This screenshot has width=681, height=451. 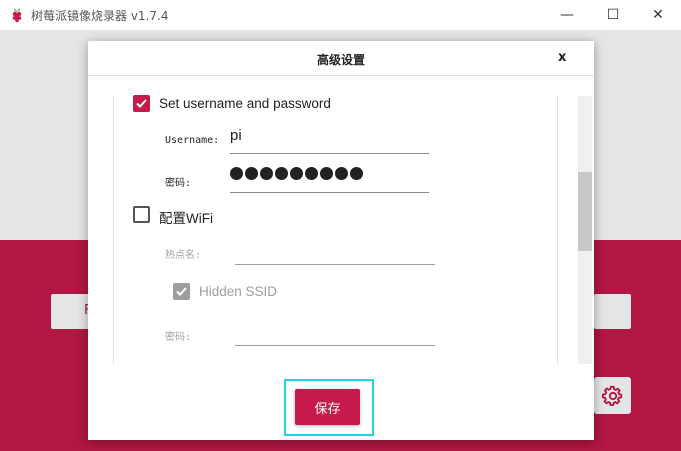 I want to click on ssid-label: 热点名:, so click(x=183, y=255).